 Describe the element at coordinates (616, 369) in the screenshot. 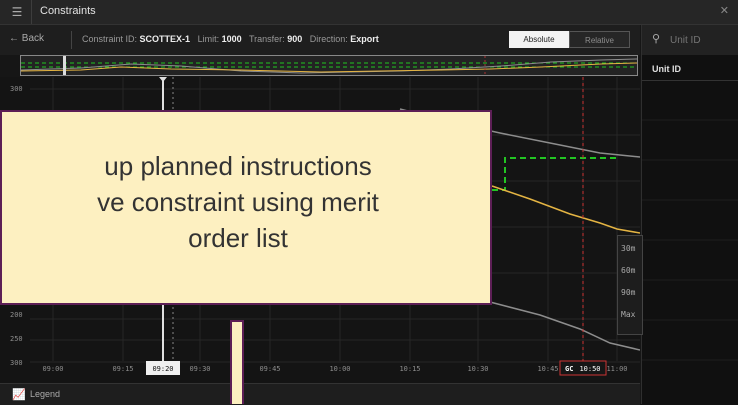

I see `x-tick-label-10: 11:00` at that location.